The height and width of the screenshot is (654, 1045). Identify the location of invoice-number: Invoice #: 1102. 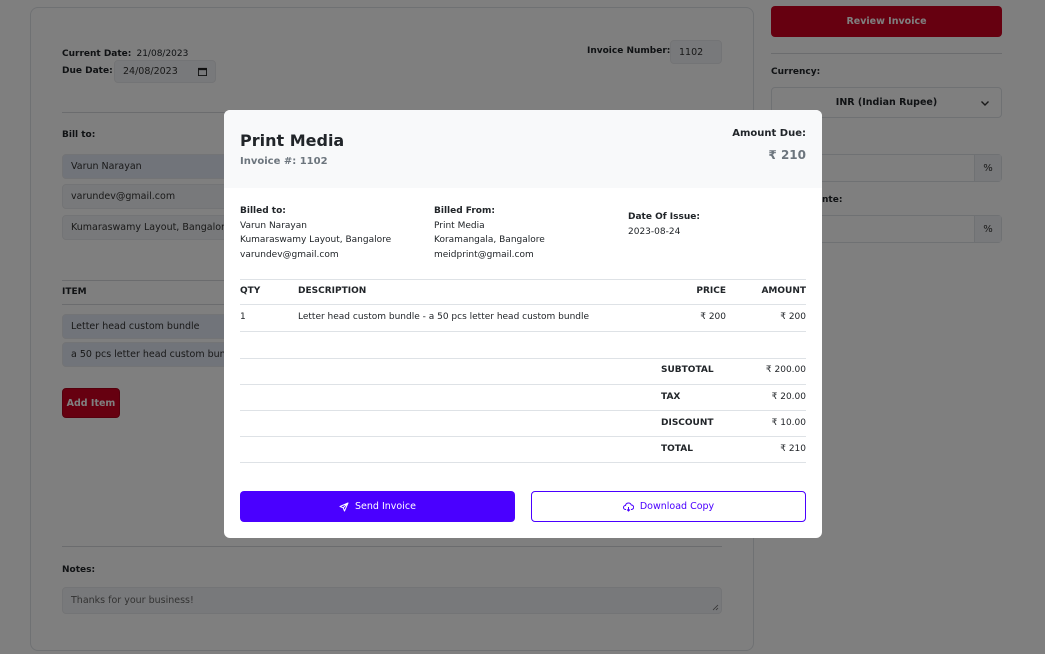
(284, 161).